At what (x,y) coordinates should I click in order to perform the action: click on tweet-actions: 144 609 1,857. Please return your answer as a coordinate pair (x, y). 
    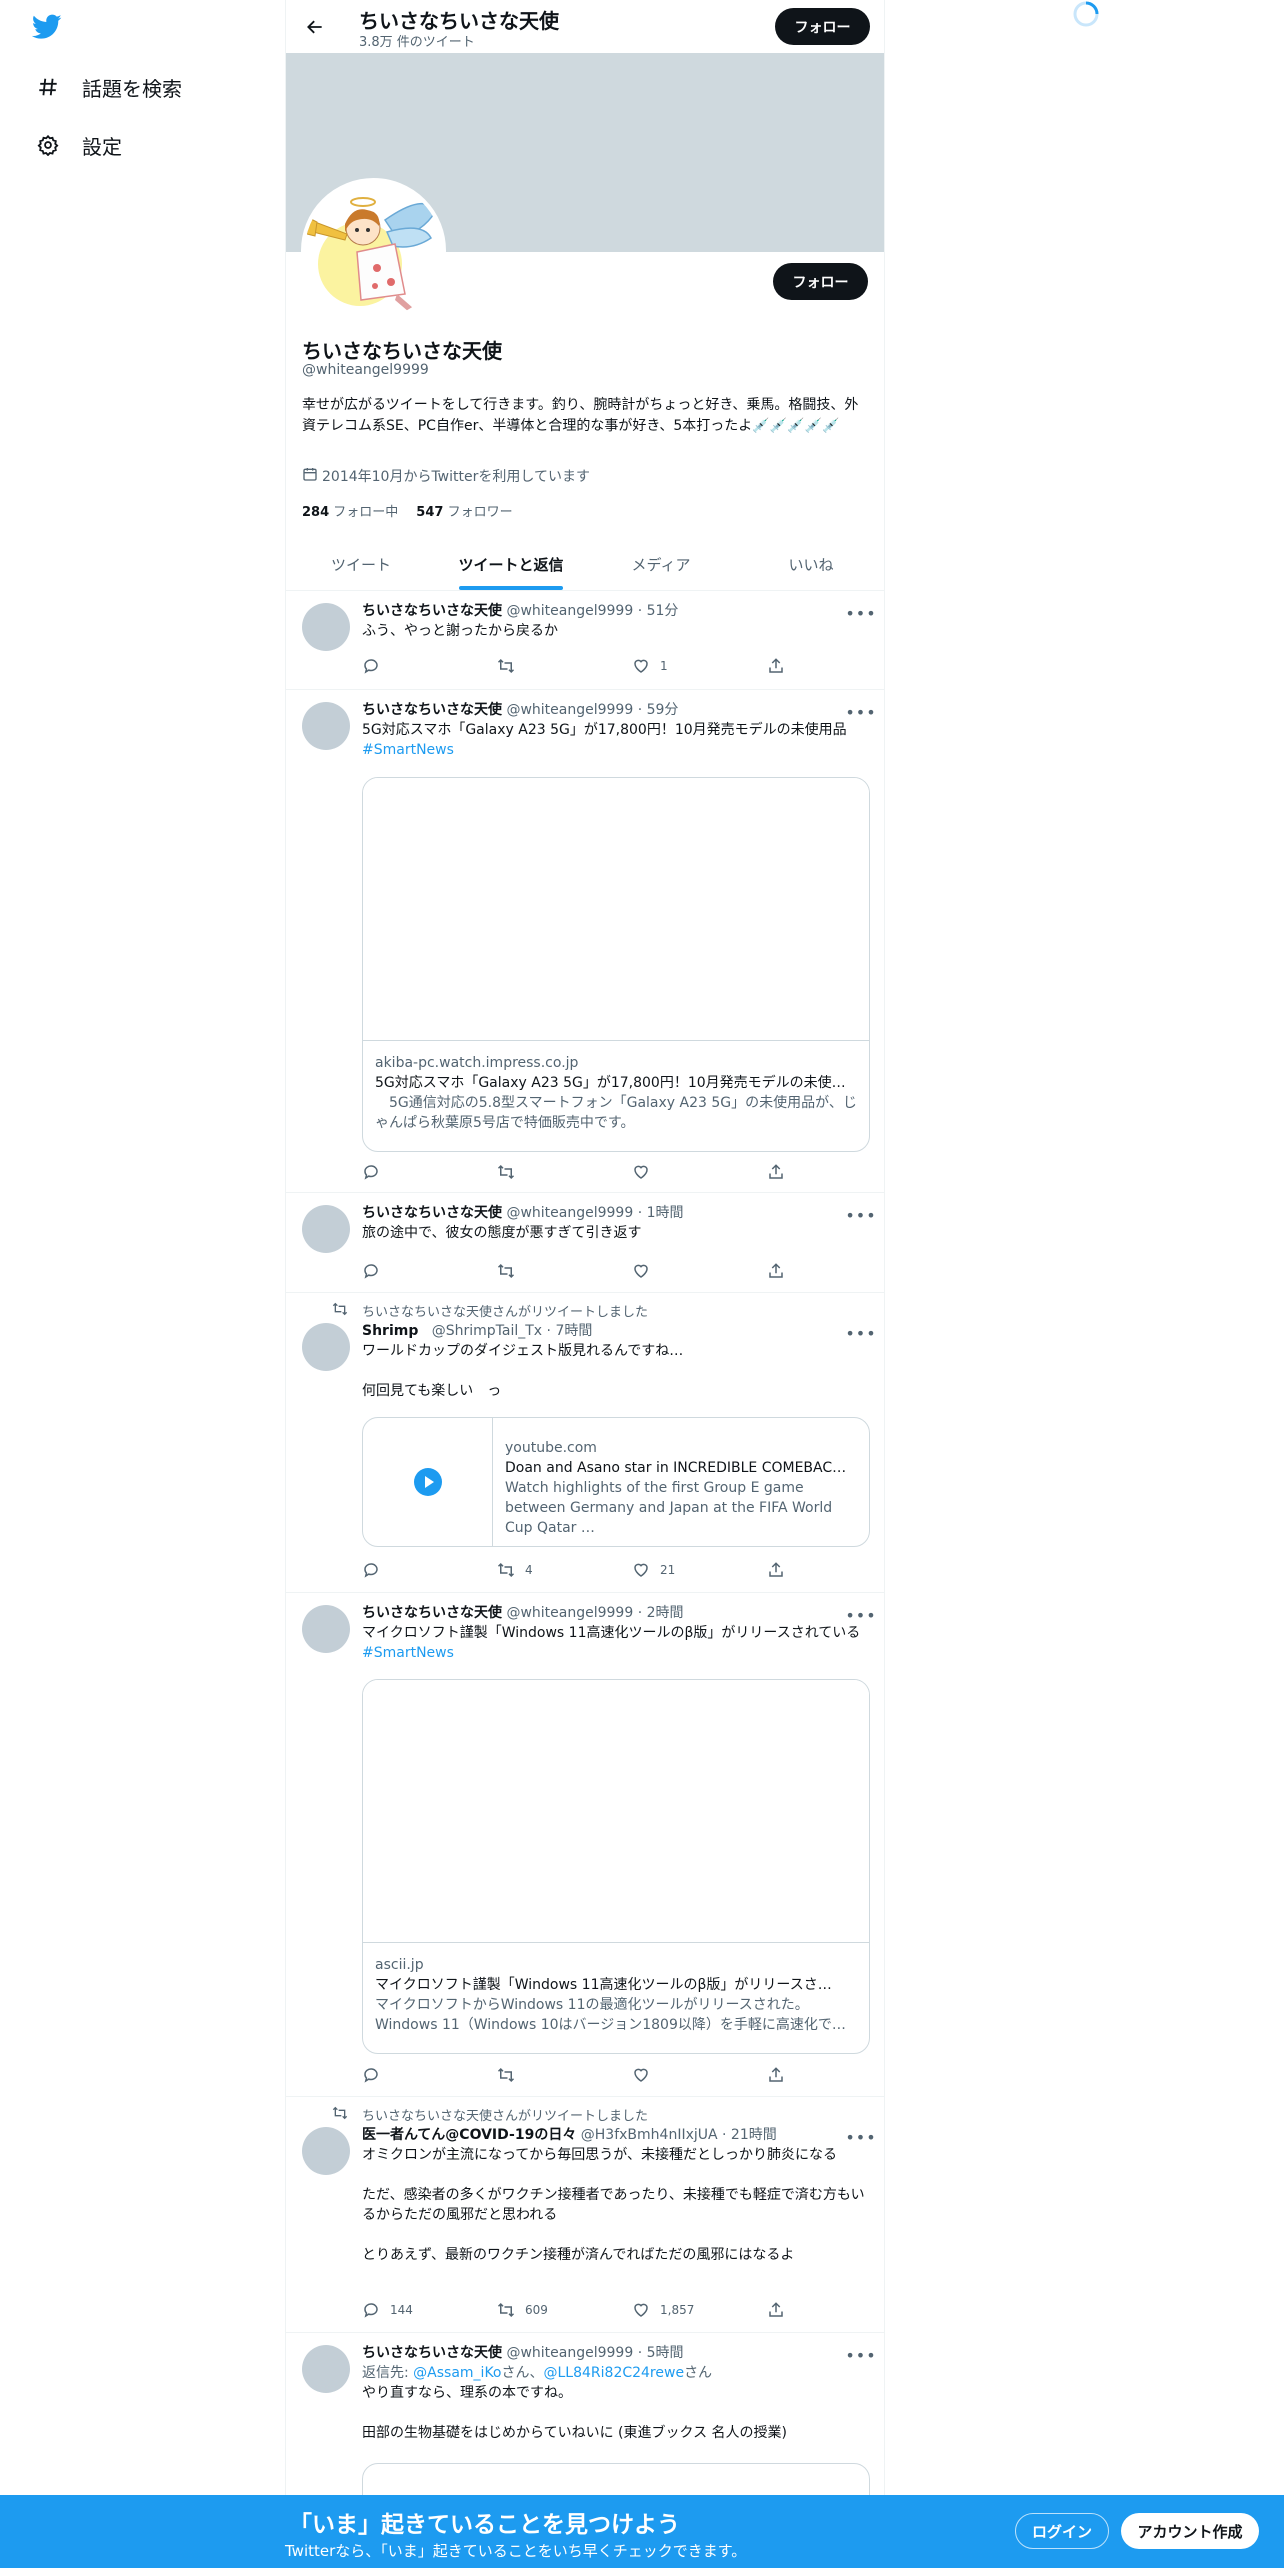
    Looking at the image, I should click on (574, 2310).